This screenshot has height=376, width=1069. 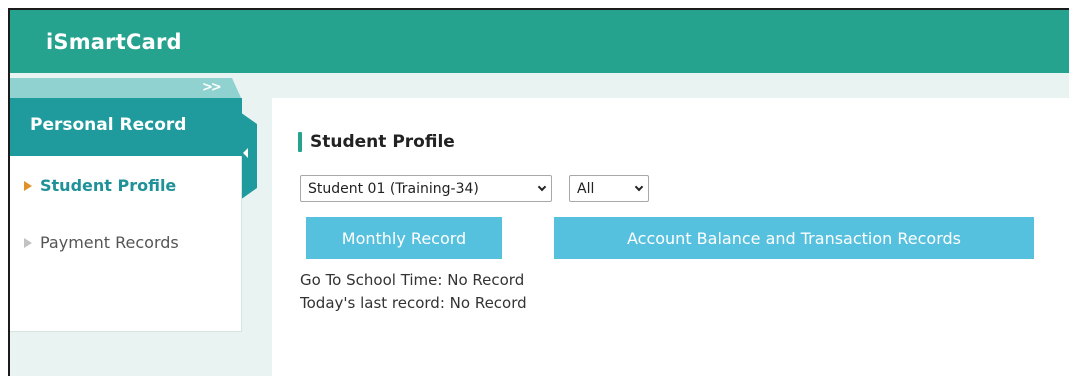 What do you see at coordinates (212, 87) in the screenshot?
I see `expand-icon: >>` at bounding box center [212, 87].